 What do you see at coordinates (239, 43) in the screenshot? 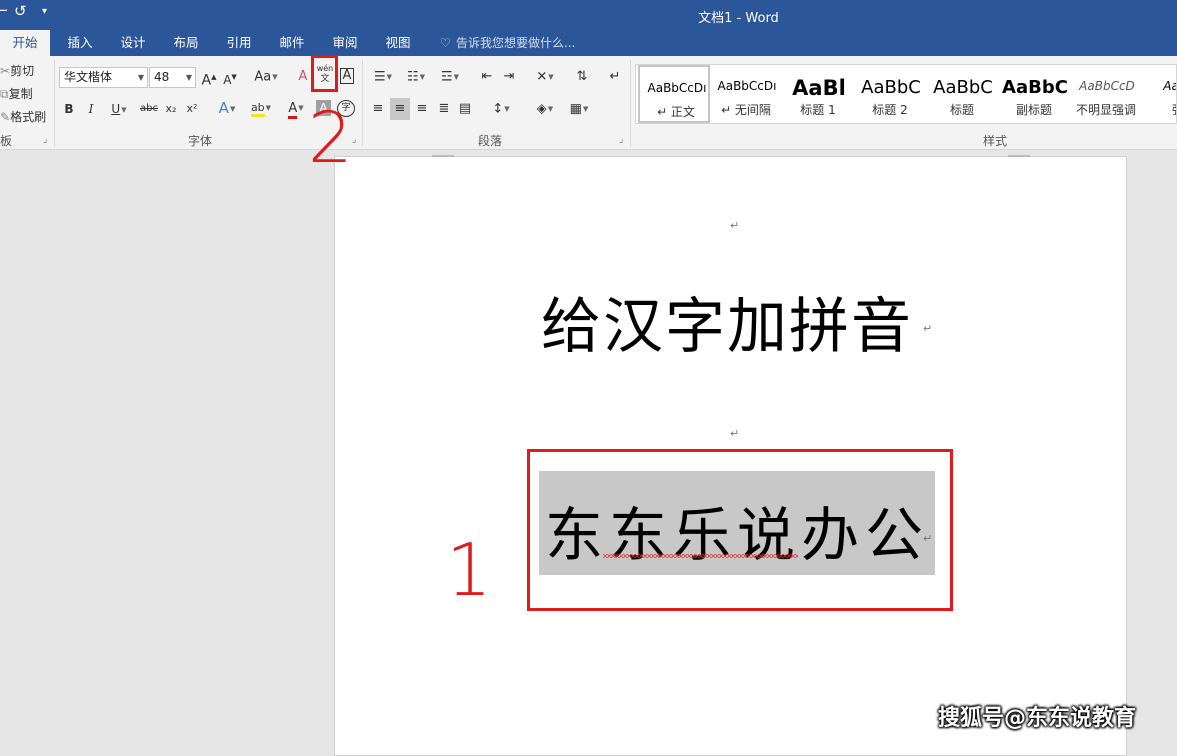
I see `tab-references: 引用` at bounding box center [239, 43].